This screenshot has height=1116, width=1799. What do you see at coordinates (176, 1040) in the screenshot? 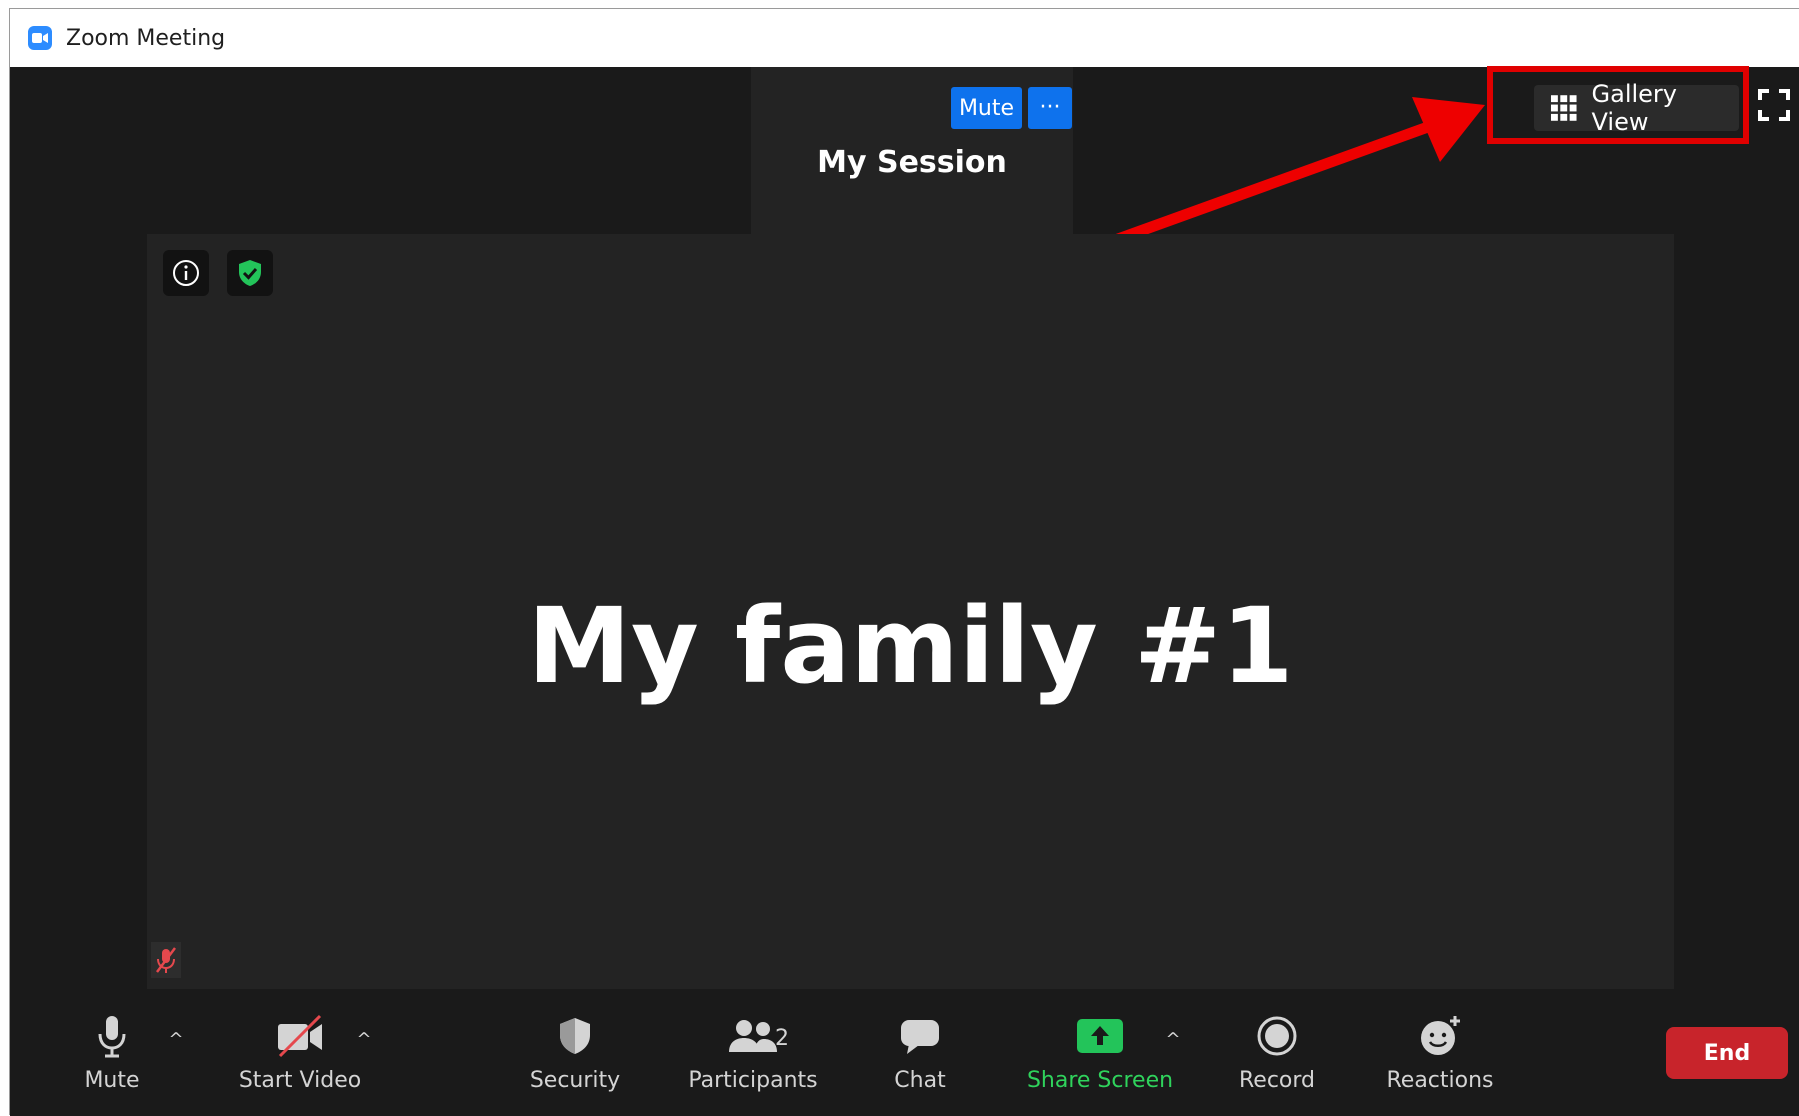
I see `audio-options-chevron-icon: ^` at bounding box center [176, 1040].